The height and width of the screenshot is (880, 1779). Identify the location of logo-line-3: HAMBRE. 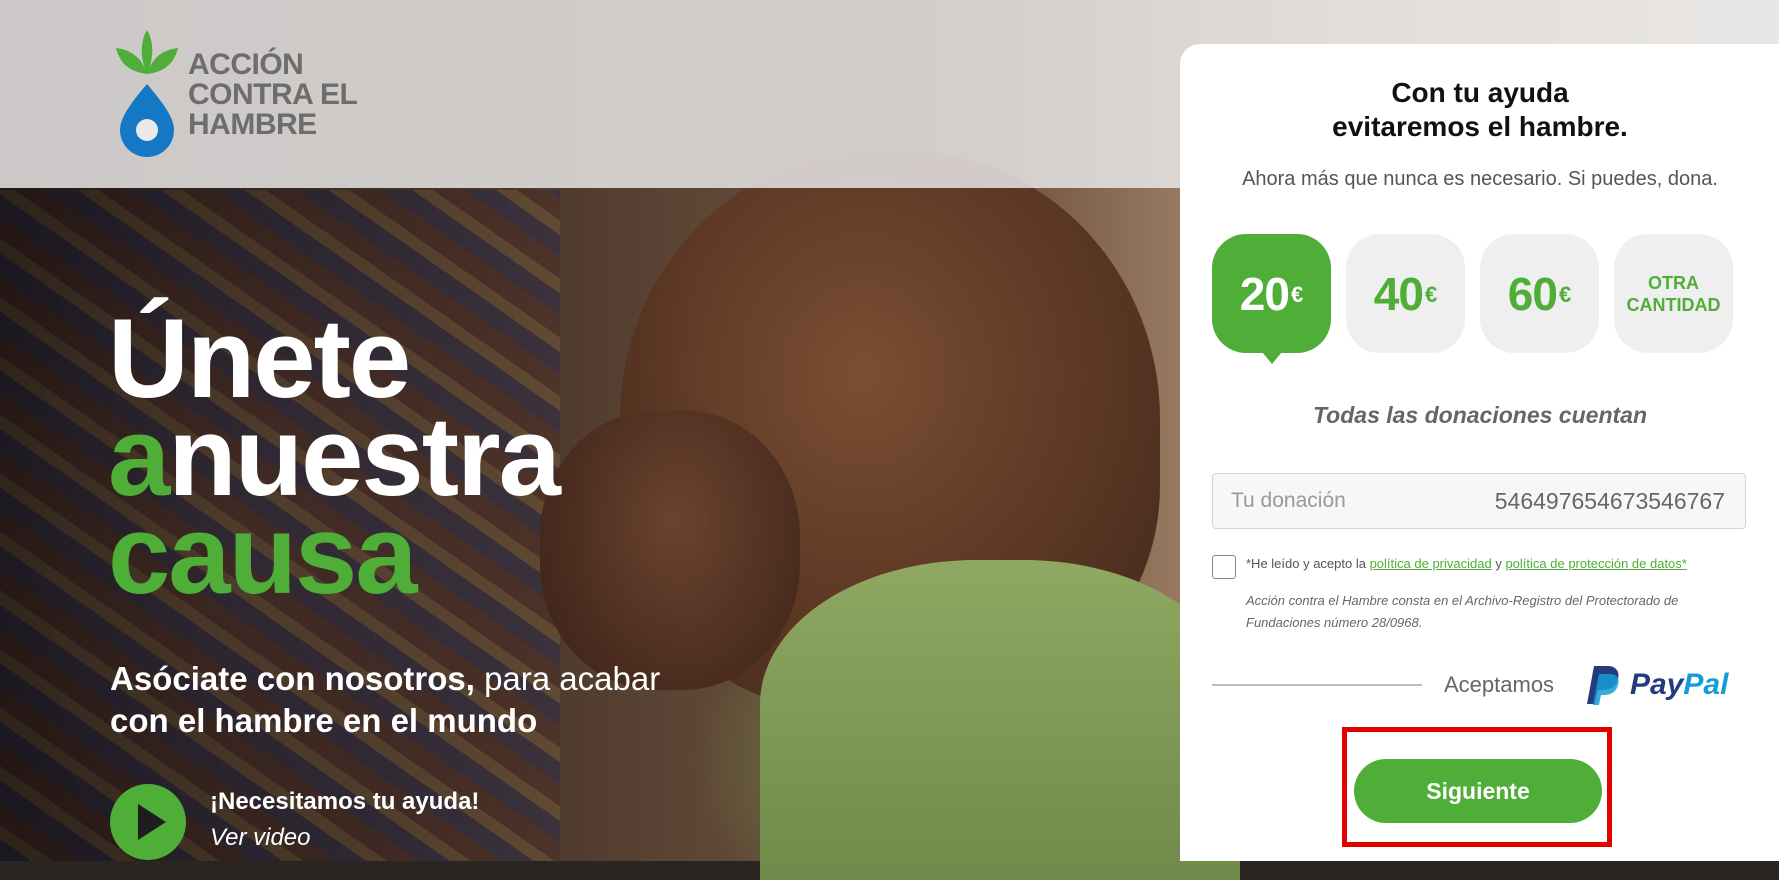
(252, 124).